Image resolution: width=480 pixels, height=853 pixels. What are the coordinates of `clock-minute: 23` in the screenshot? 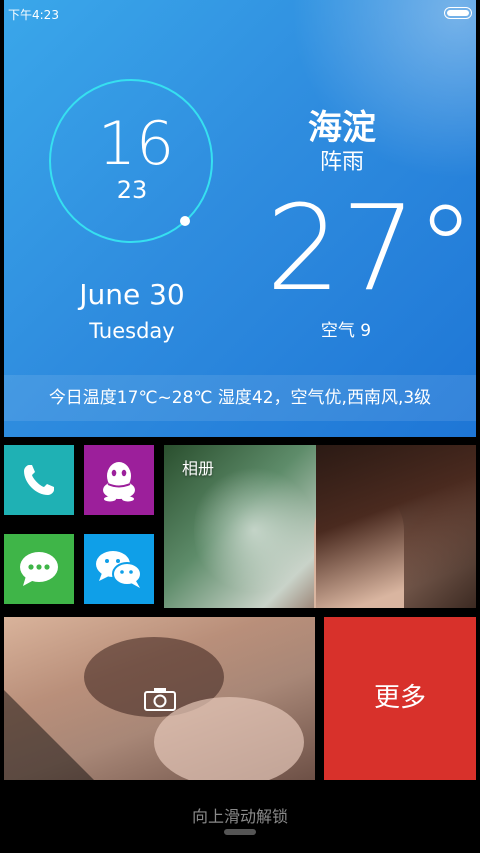 It's located at (132, 190).